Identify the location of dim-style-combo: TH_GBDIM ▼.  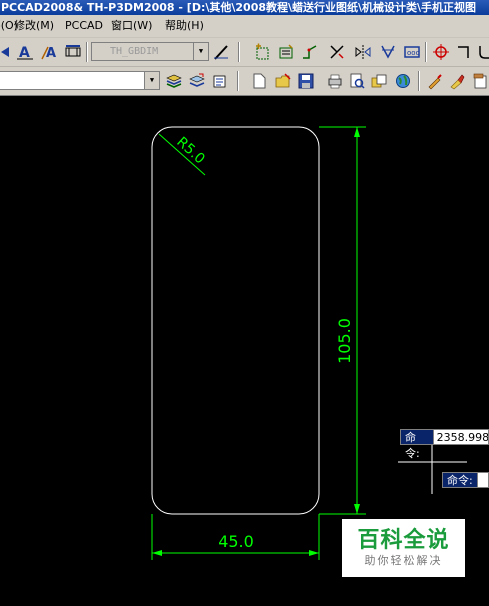
(150, 51).